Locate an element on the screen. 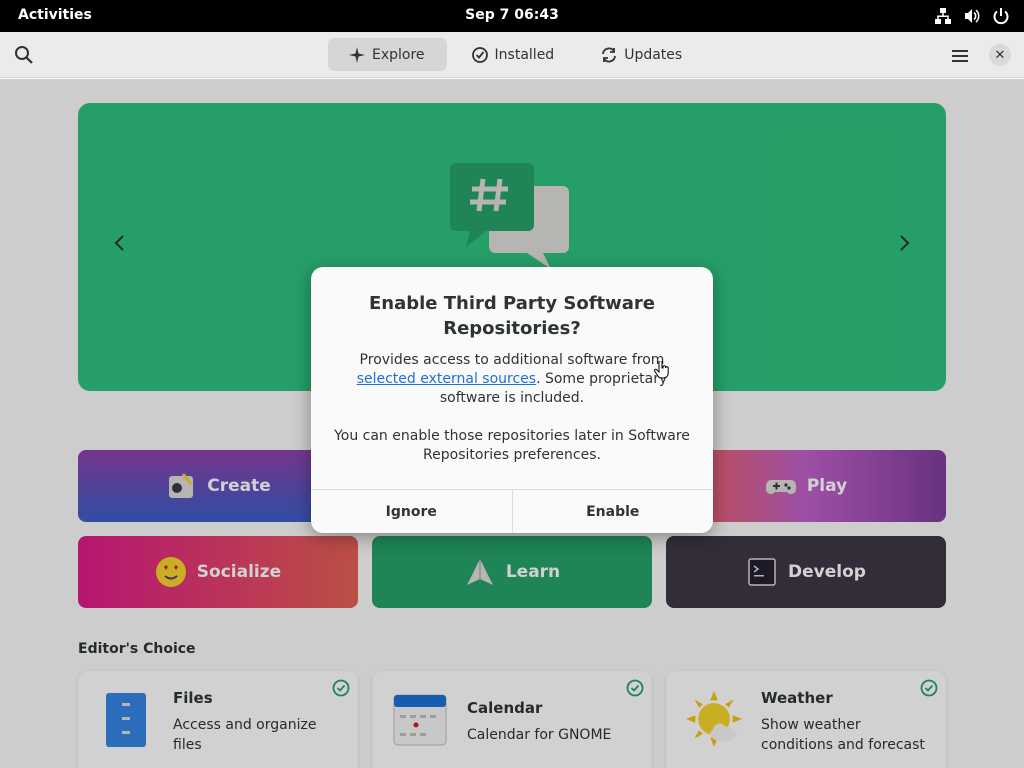  view-switcher: Explore Installed Updates is located at coordinates (516, 54).